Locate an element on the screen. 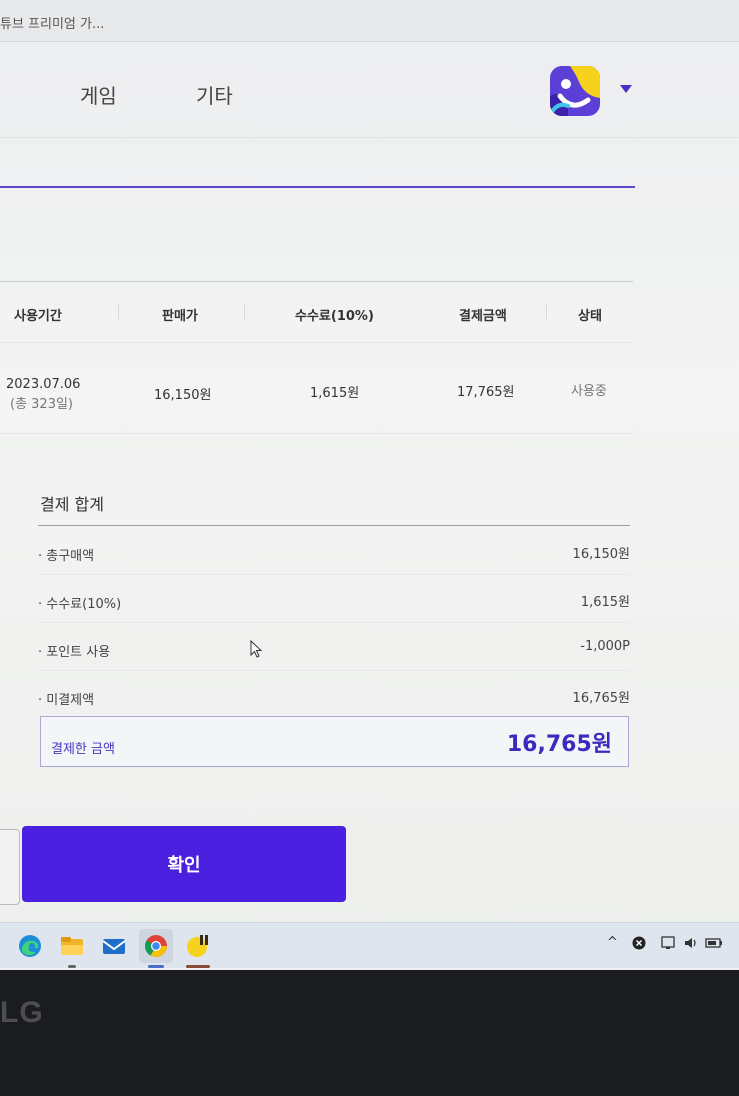 This screenshot has width=739, height=1096. network-icon is located at coordinates (669, 943).